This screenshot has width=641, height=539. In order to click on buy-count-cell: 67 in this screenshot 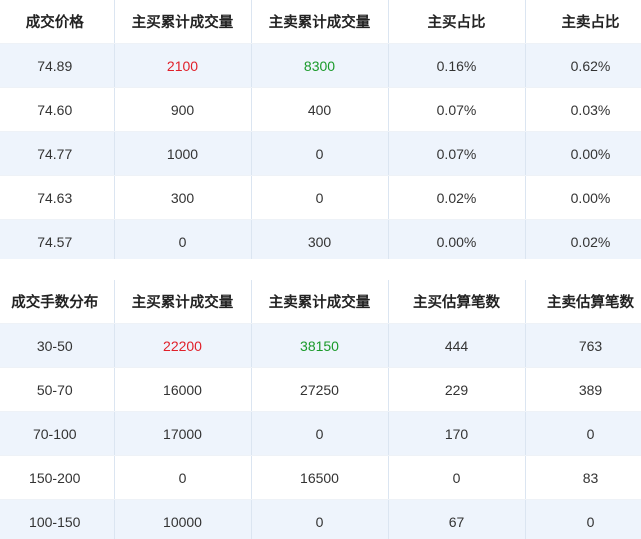, I will do `click(457, 519)`.